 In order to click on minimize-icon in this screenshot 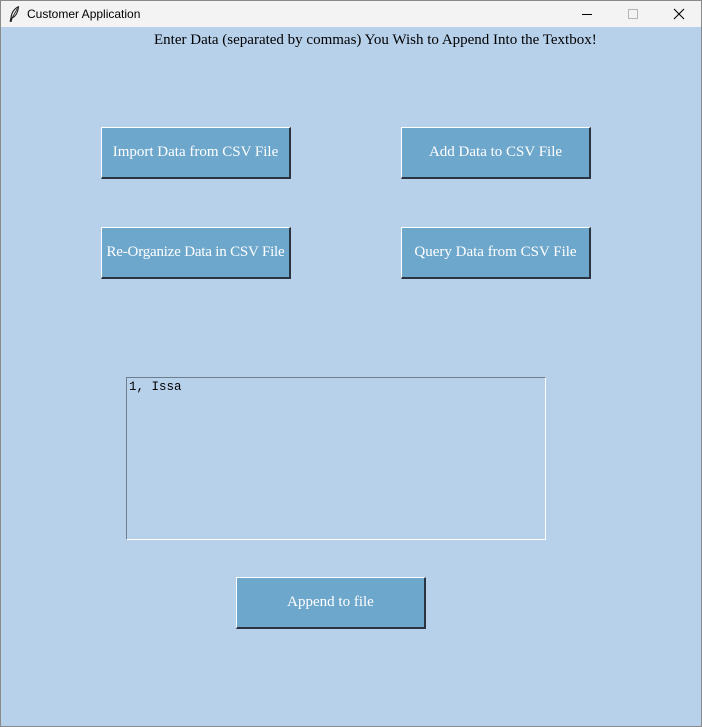, I will do `click(587, 14)`.